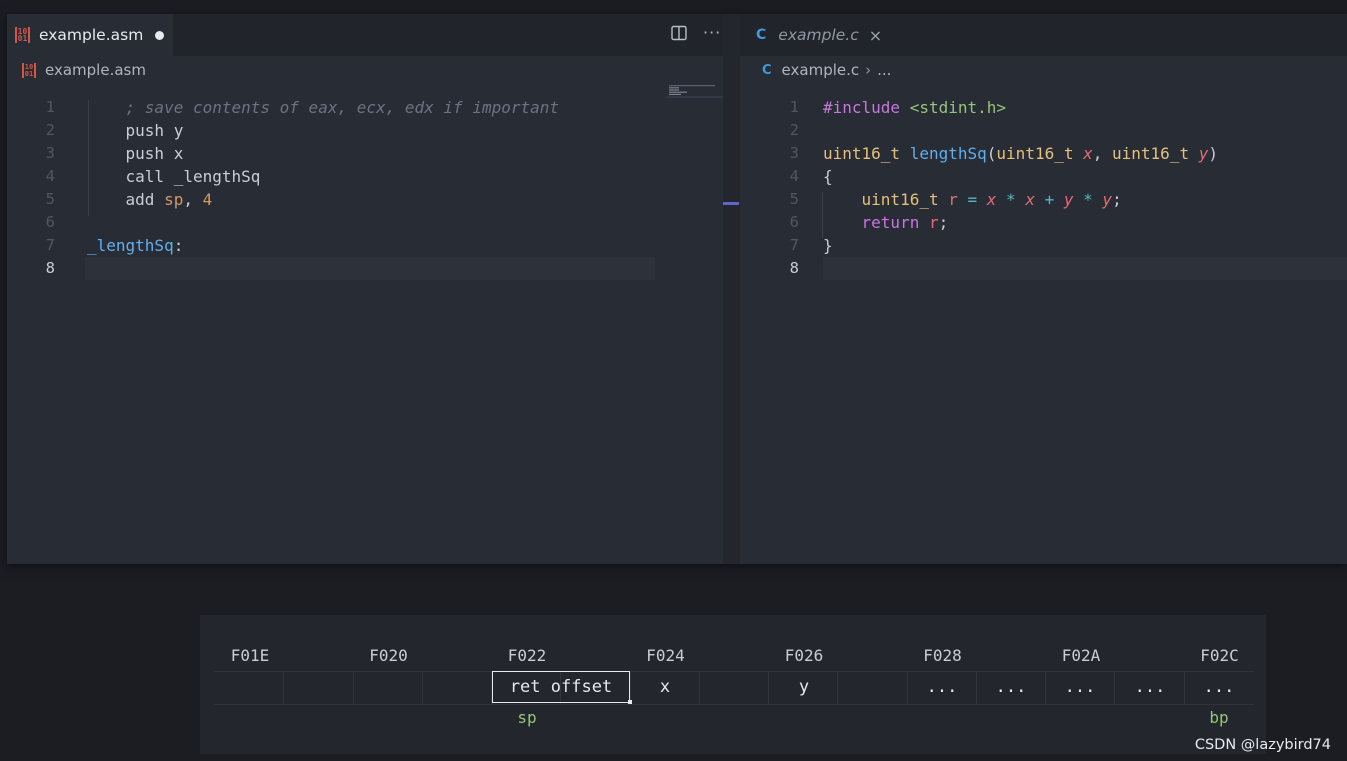  What do you see at coordinates (665, 655) in the screenshot?
I see `memory-address-label: F024` at bounding box center [665, 655].